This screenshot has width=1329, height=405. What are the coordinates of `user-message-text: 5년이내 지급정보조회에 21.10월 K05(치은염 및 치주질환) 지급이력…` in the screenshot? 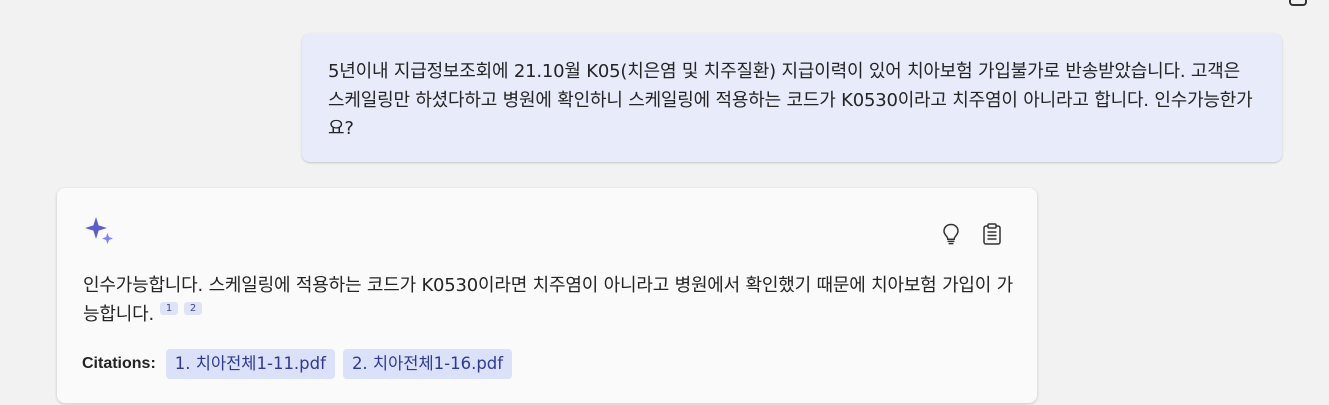 It's located at (790, 100).